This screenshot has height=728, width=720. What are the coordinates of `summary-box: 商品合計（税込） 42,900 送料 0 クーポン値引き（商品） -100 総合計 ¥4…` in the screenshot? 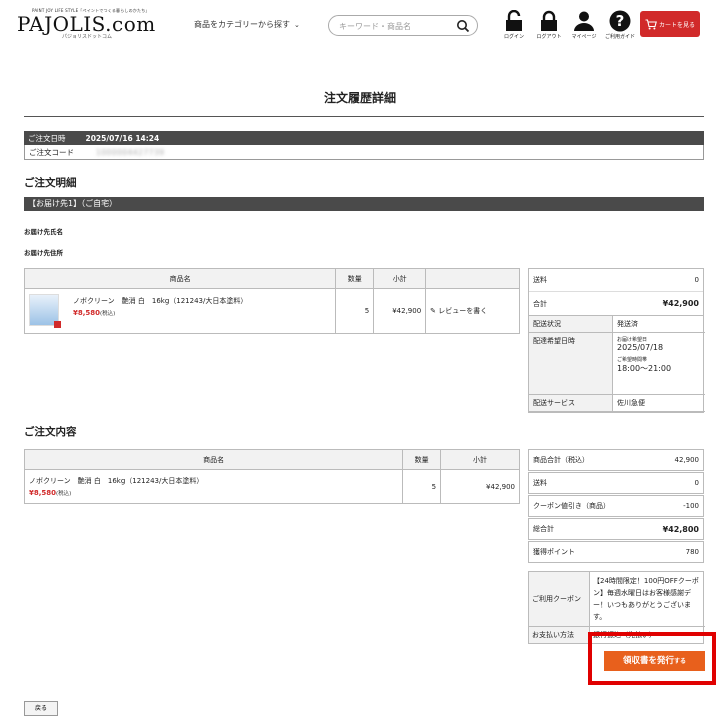 It's located at (616, 546).